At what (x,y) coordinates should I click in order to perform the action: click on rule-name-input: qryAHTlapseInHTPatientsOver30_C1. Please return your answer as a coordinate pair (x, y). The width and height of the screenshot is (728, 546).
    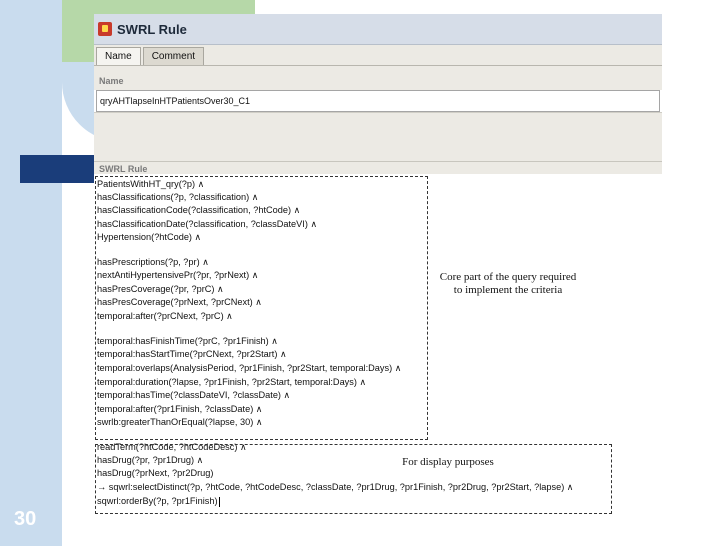
    Looking at the image, I should click on (378, 101).